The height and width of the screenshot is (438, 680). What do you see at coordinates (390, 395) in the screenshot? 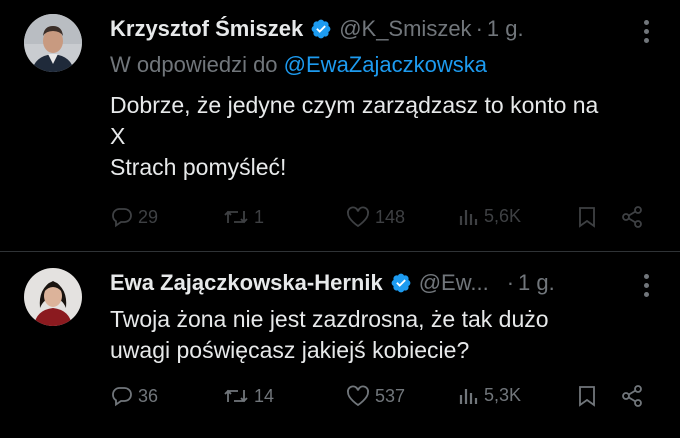
I see `like-count: 537` at bounding box center [390, 395].